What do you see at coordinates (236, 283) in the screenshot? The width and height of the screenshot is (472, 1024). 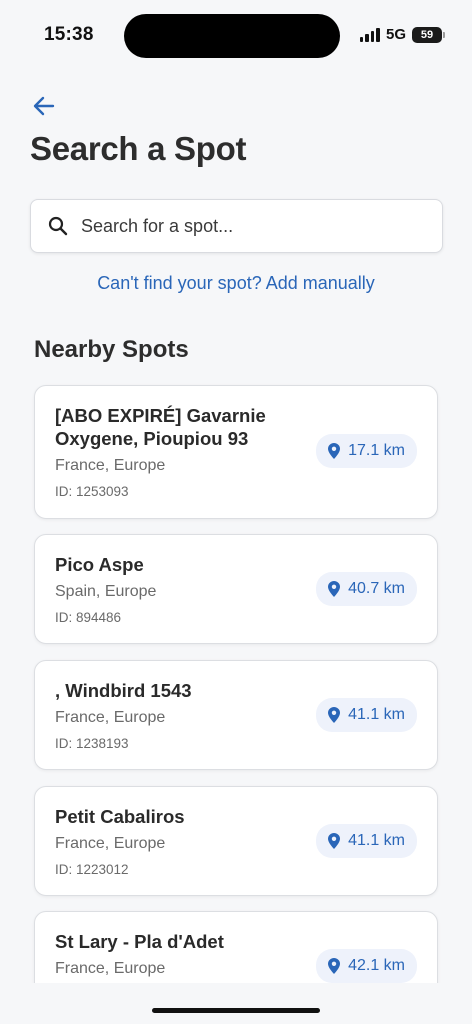 I see `add-manually-link: Can't find your spot? Add manually` at bounding box center [236, 283].